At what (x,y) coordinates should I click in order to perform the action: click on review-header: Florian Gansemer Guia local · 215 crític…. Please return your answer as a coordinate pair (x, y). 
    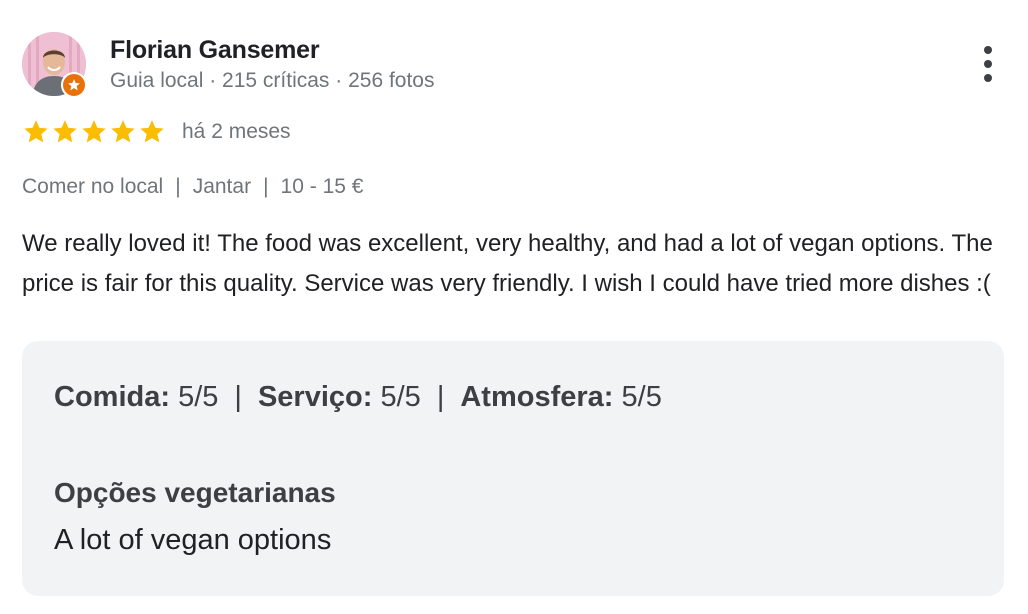
    Looking at the image, I should click on (514, 65).